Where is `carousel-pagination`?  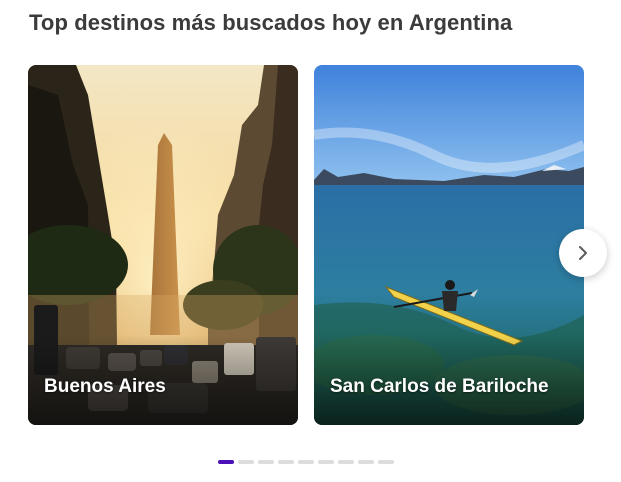 carousel-pagination is located at coordinates (306, 462).